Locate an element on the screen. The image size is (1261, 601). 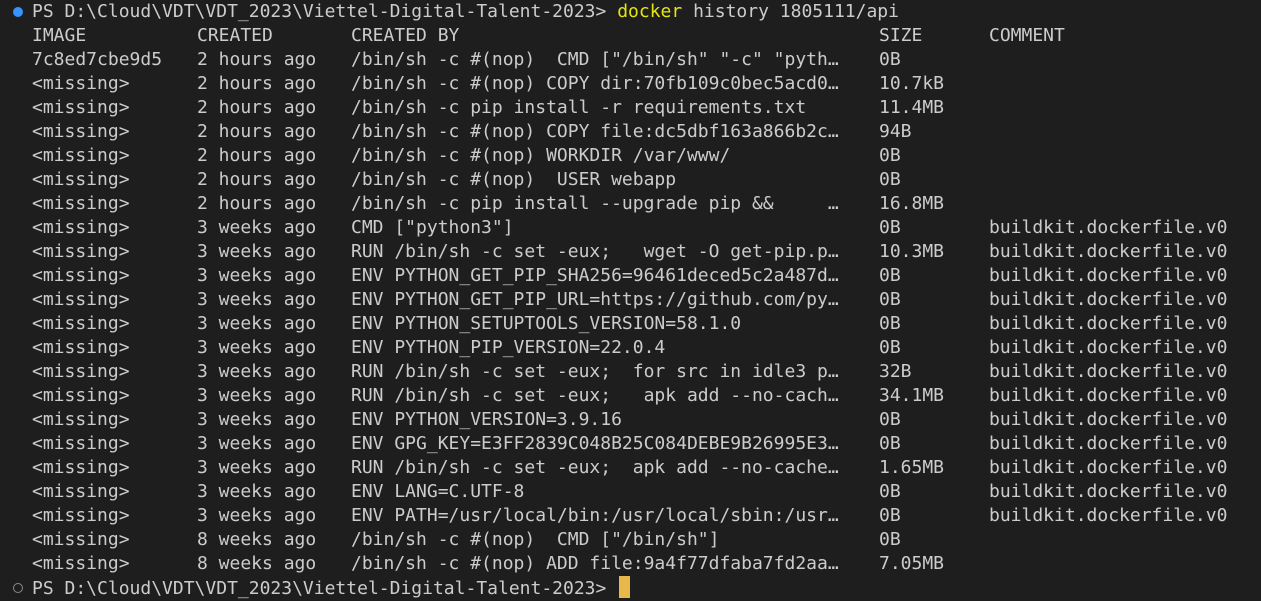
row-size: 34.1MB is located at coordinates (912, 395).